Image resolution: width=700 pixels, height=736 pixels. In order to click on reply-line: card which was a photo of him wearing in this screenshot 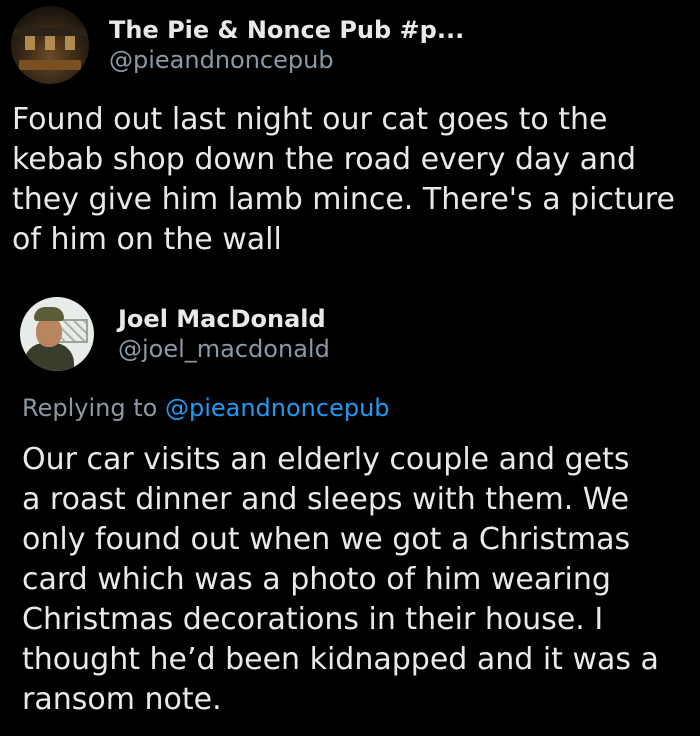, I will do `click(316, 579)`.